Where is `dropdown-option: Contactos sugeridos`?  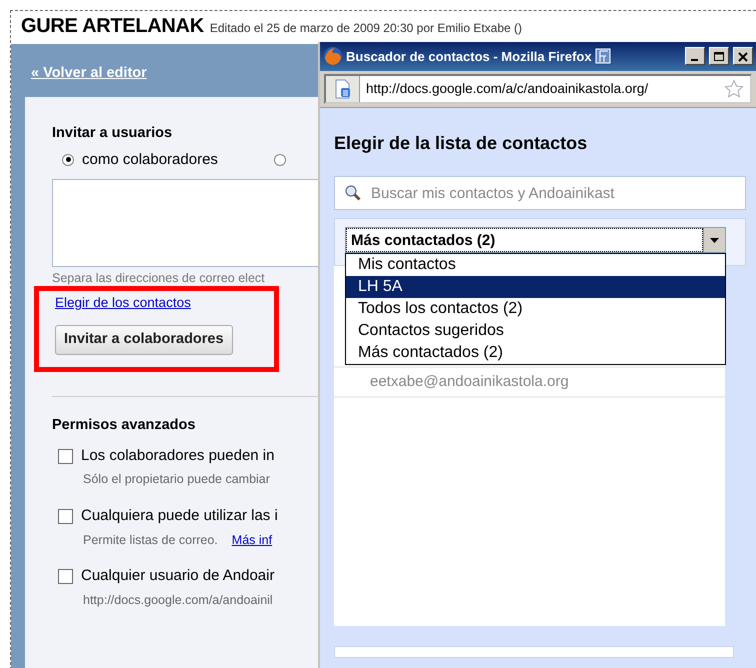
dropdown-option: Contactos sugeridos is located at coordinates (535, 331).